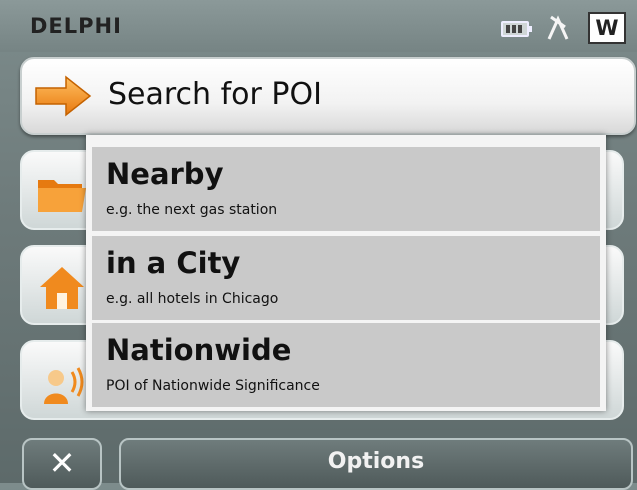  What do you see at coordinates (346, 278) in the screenshot?
I see `option-in-a-city: in a City e.g. all hotels in Chicago` at bounding box center [346, 278].